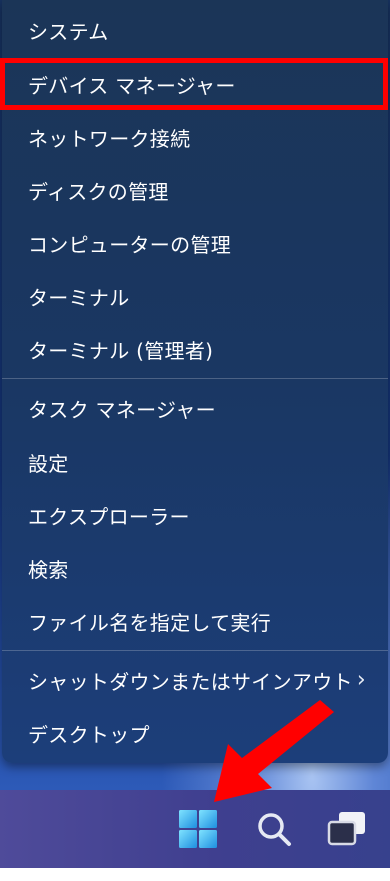  What do you see at coordinates (361, 680) in the screenshot?
I see `chevron-right-icon: ›` at bounding box center [361, 680].